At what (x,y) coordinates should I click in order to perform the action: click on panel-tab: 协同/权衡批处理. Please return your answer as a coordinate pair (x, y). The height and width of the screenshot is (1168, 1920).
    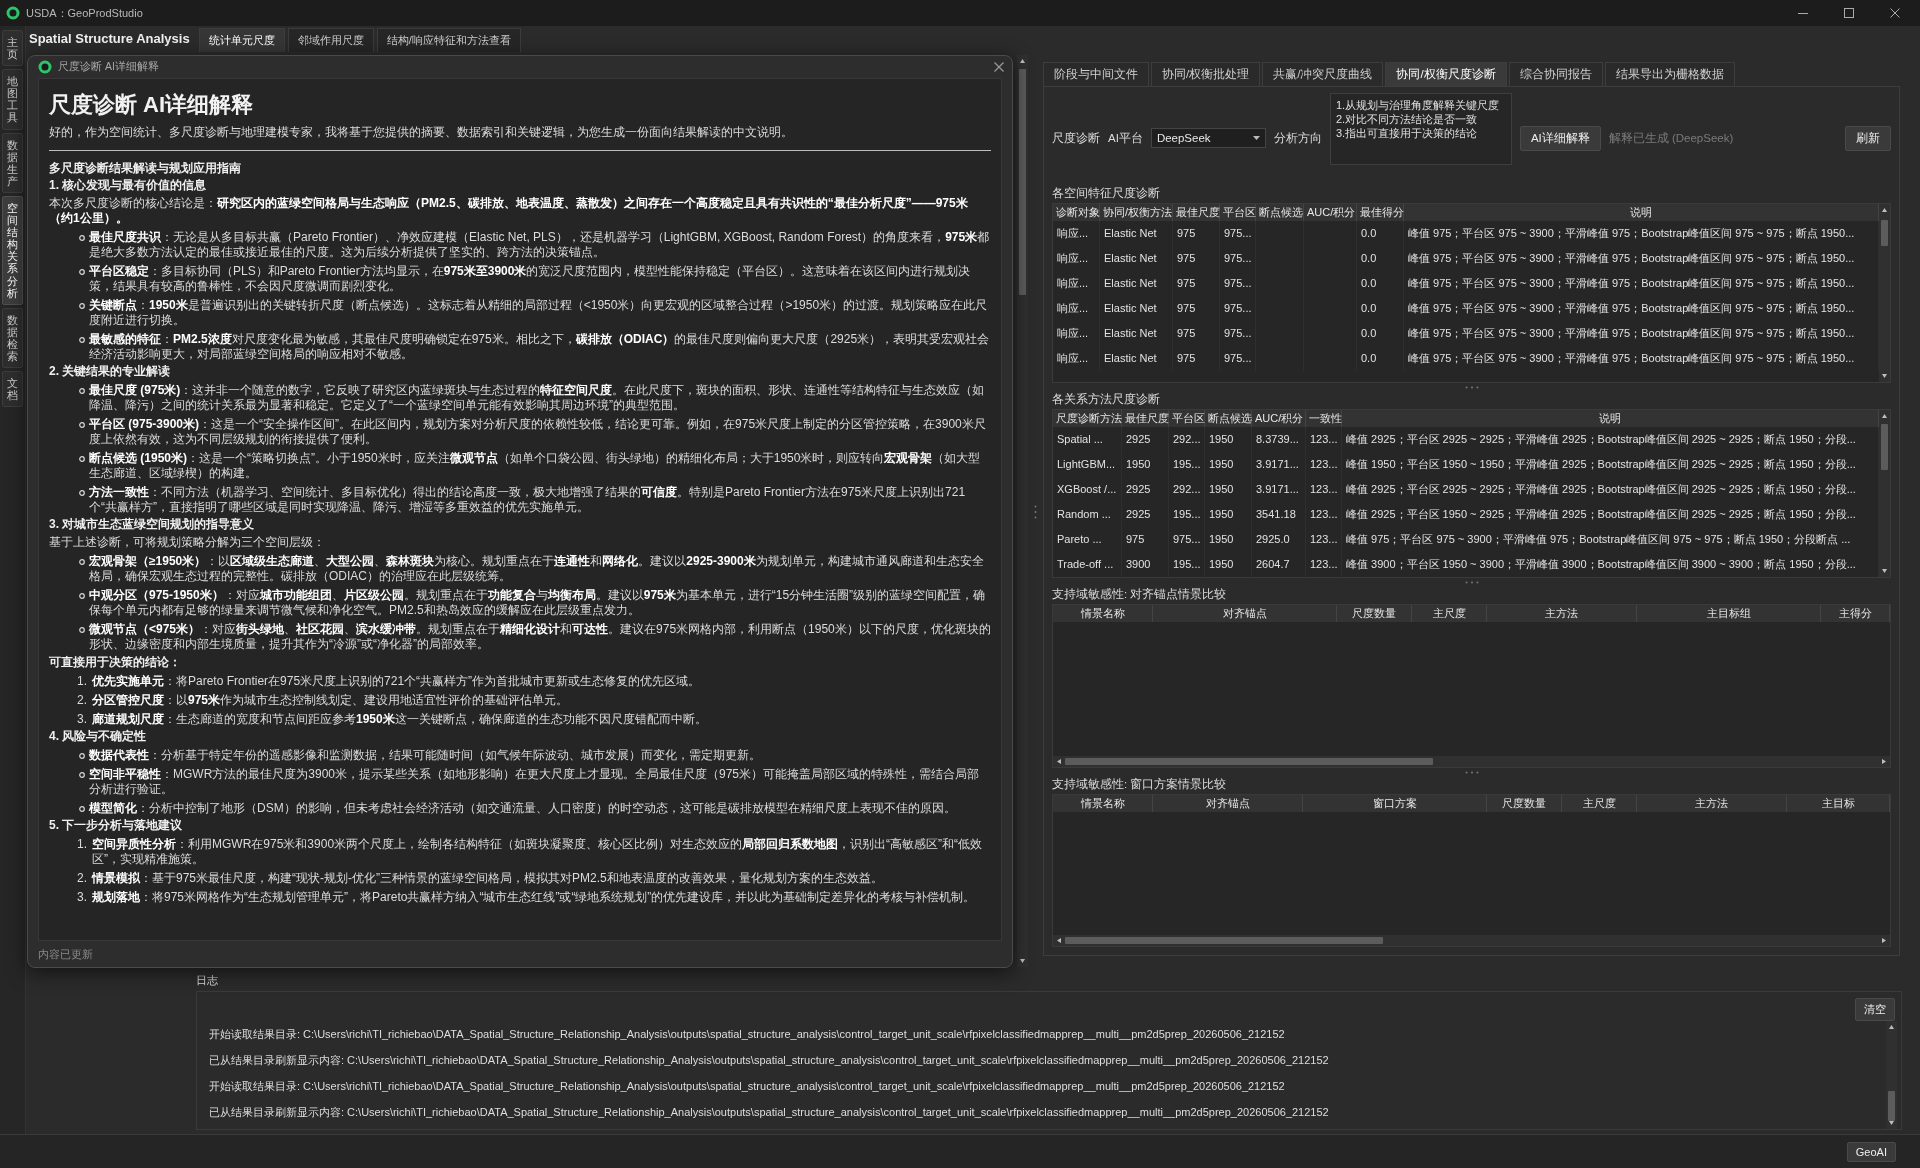
    Looking at the image, I should click on (1206, 74).